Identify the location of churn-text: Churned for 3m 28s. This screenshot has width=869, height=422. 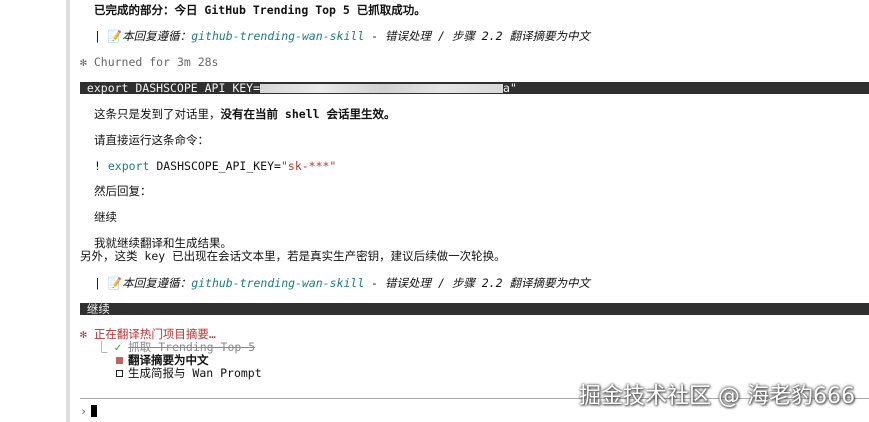
(152, 62).